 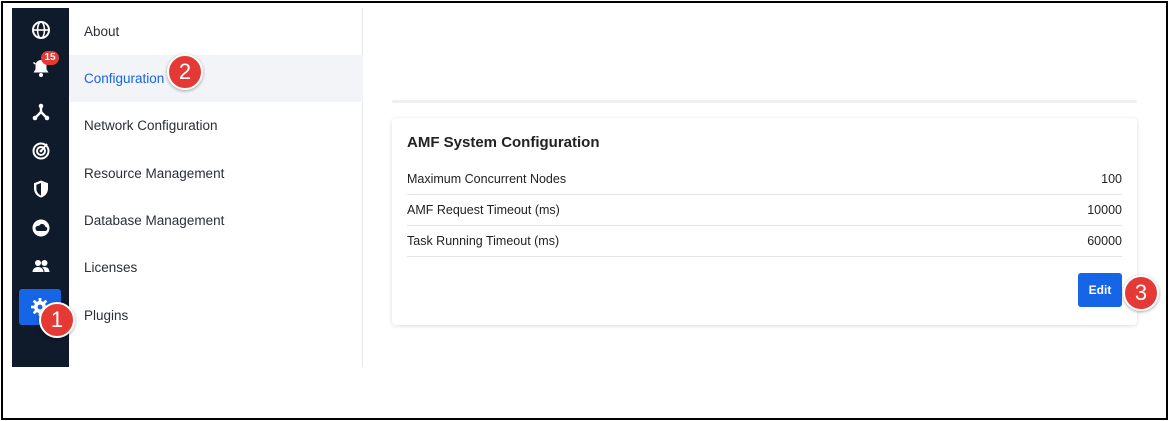 I want to click on rail-item-network, so click(x=40, y=112).